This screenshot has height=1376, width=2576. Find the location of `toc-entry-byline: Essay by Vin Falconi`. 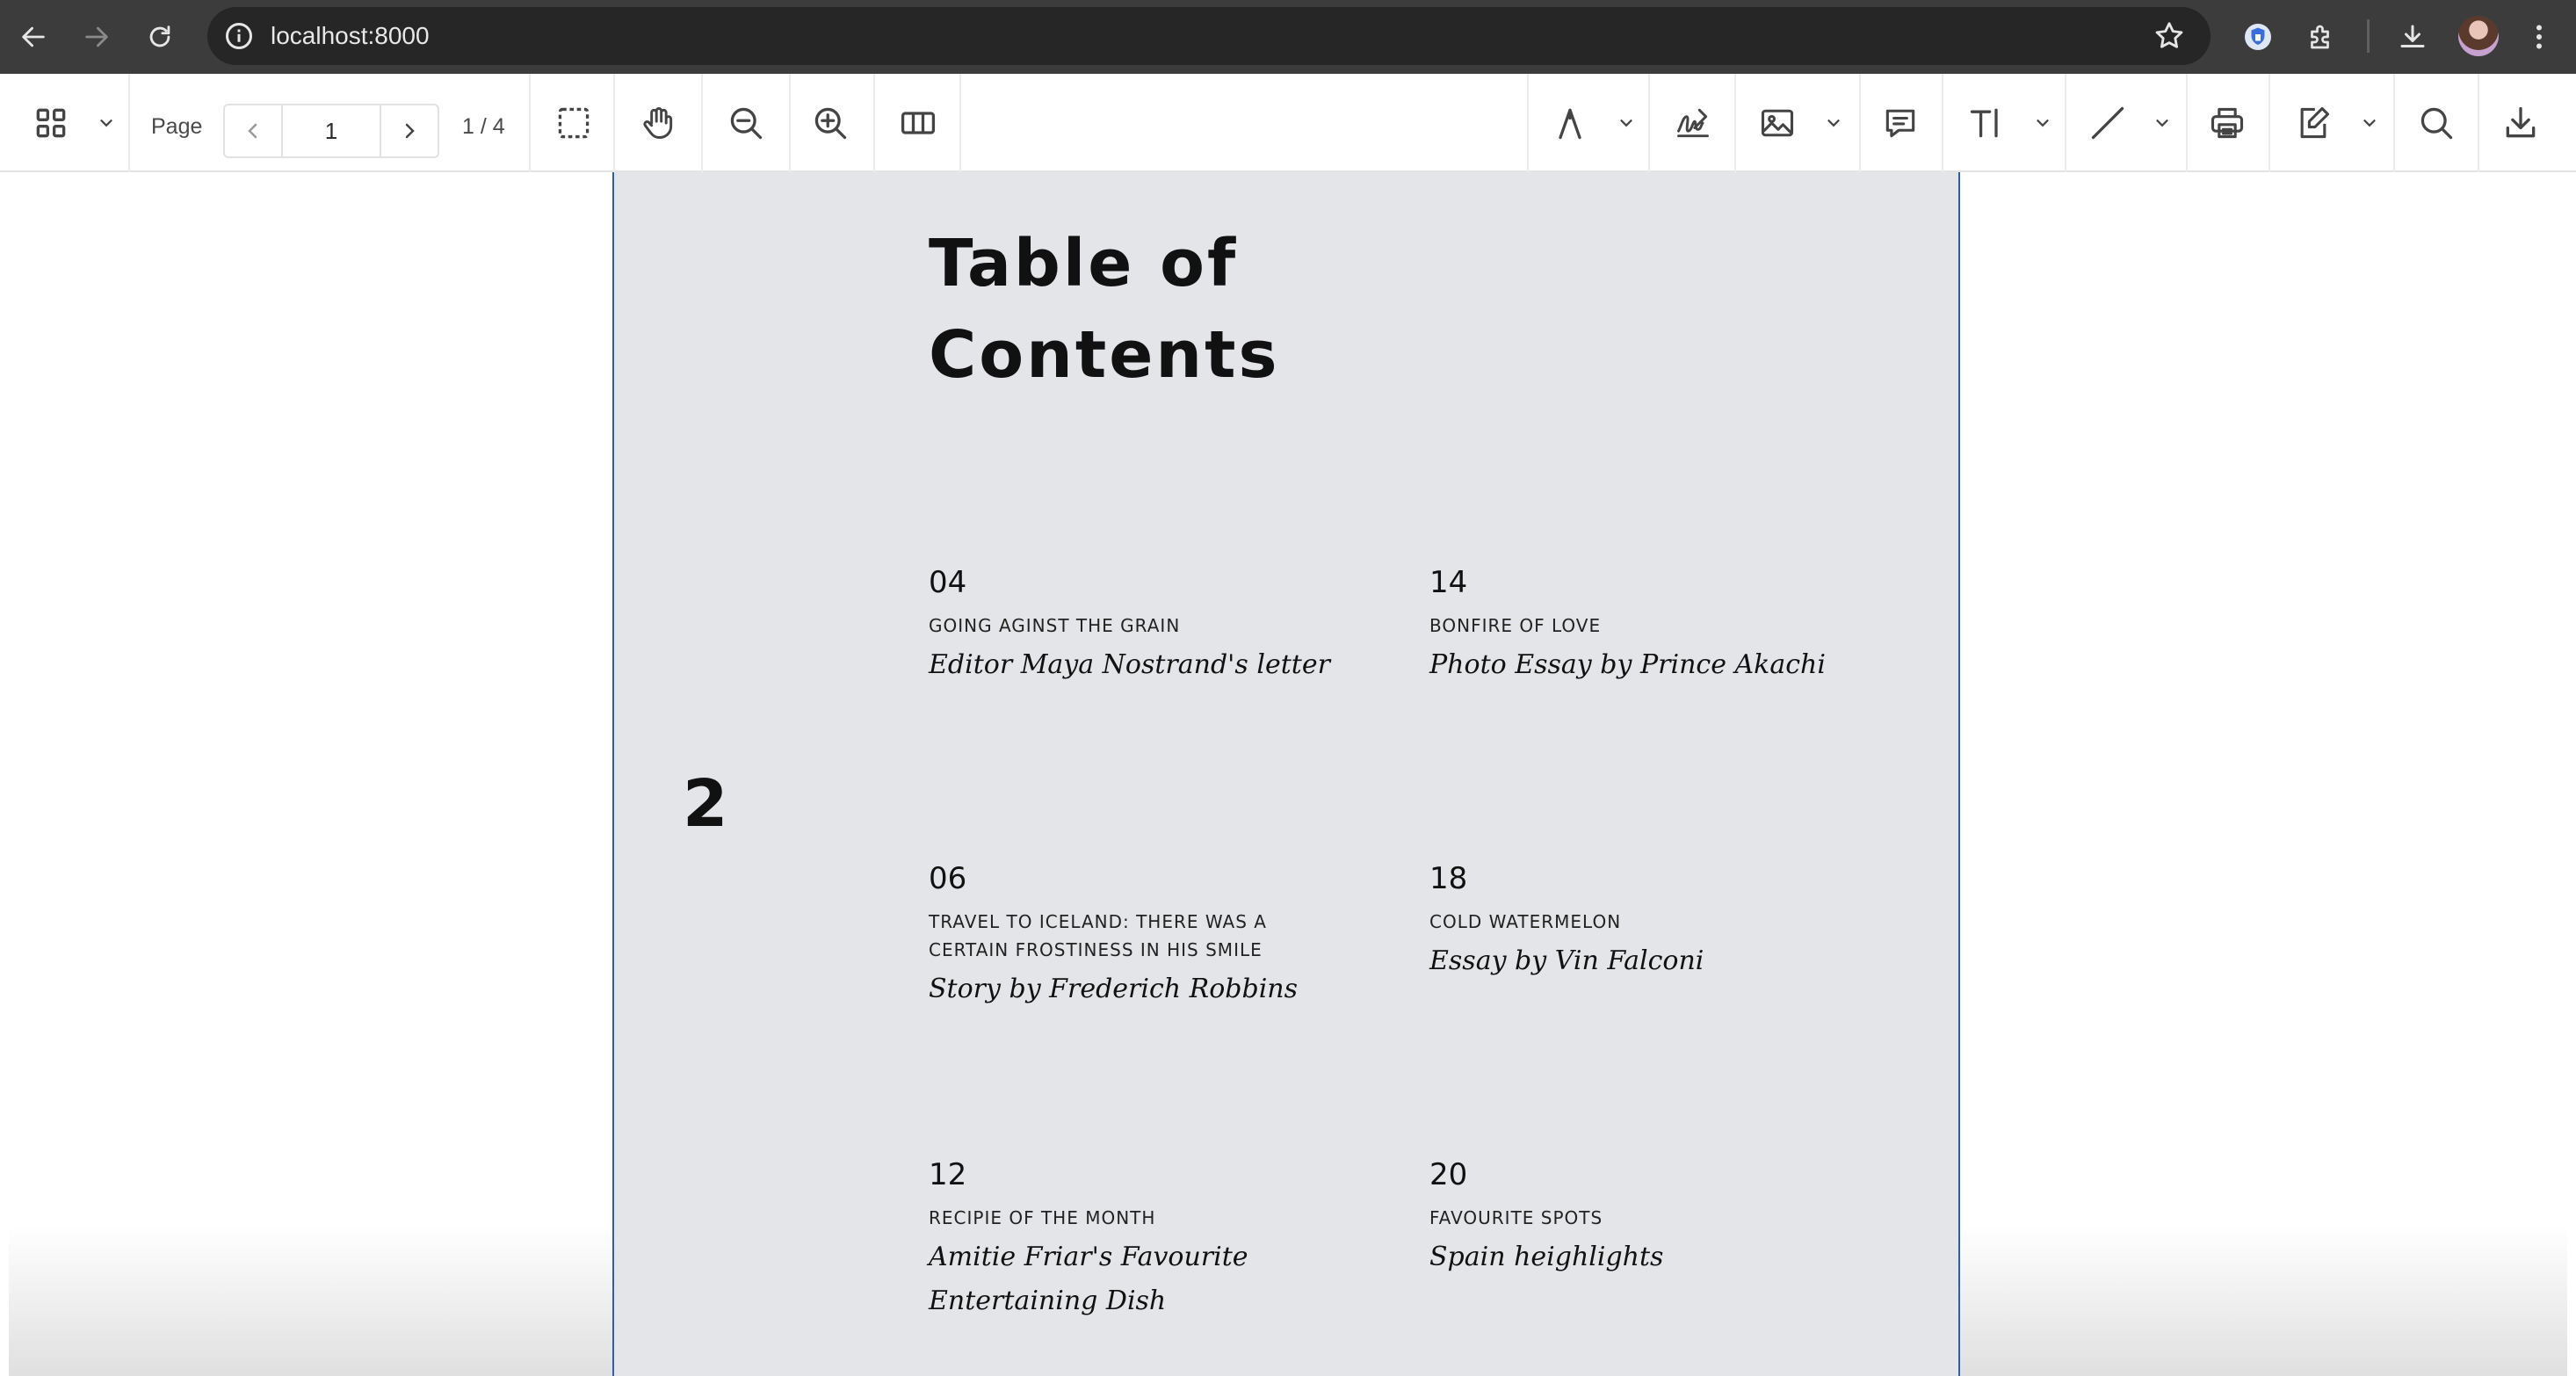

toc-entry-byline: Essay by Vin Falconi is located at coordinates (1566, 960).